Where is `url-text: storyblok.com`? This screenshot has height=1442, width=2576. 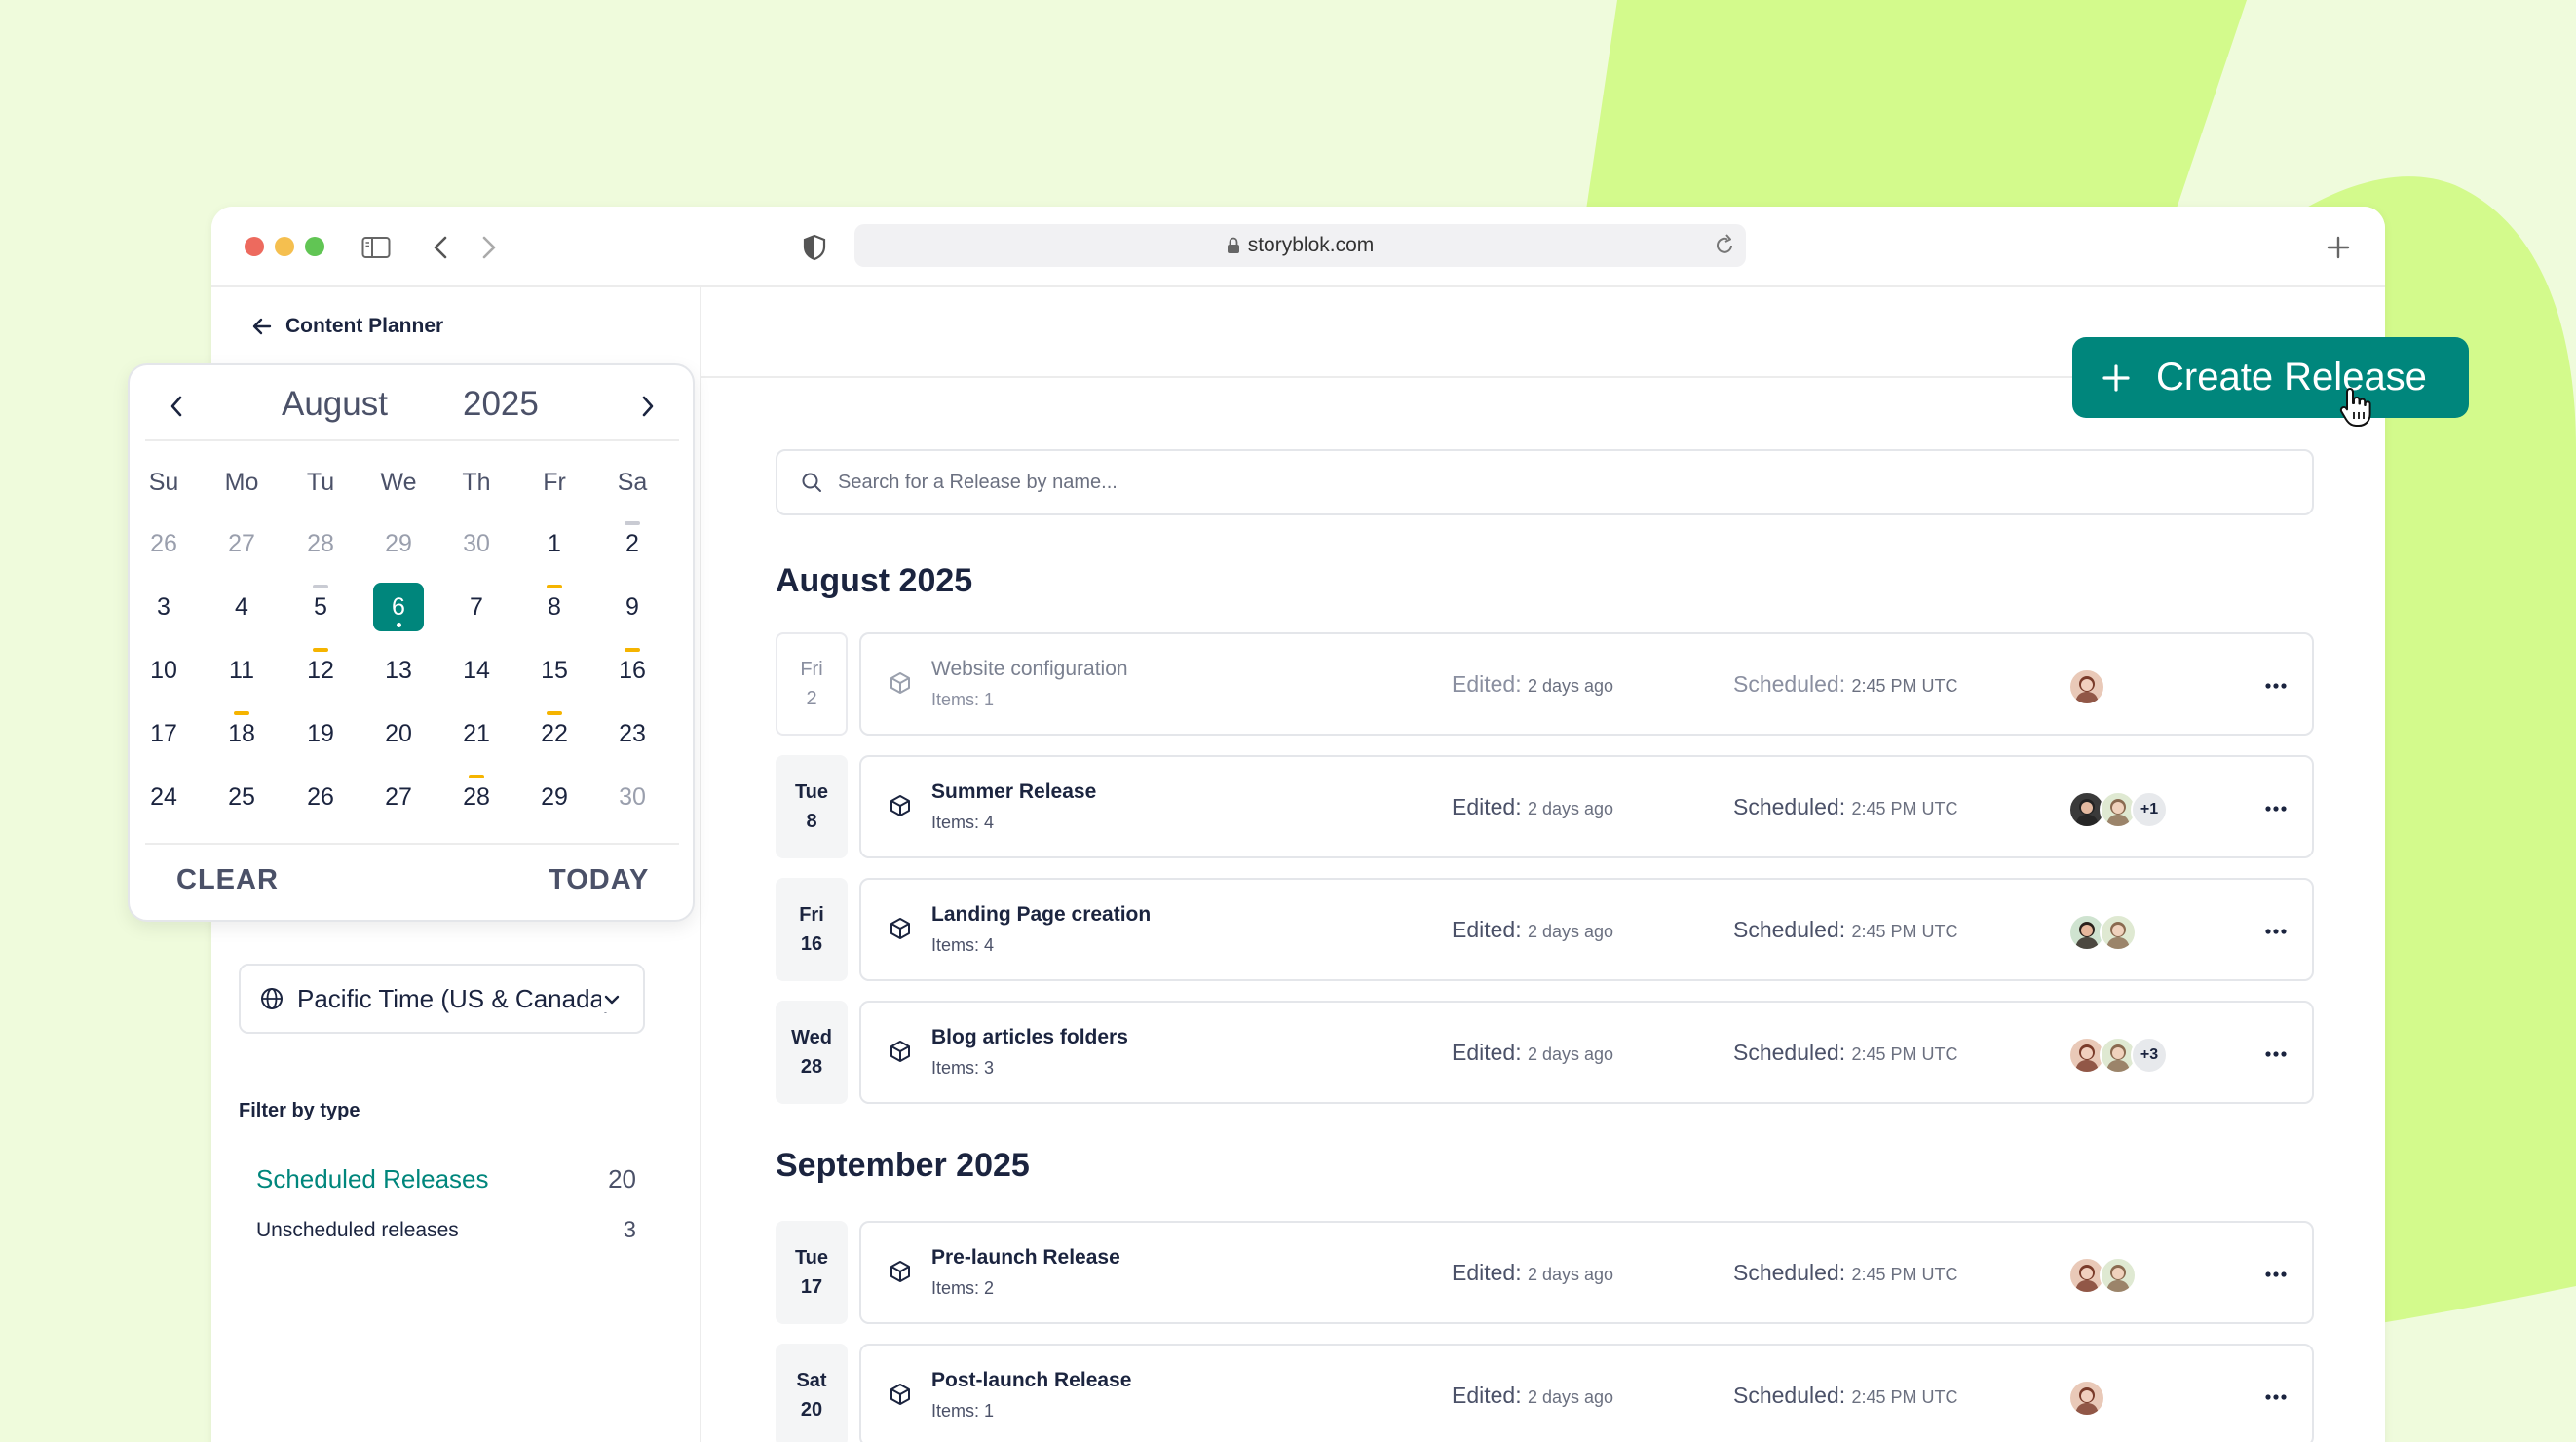 url-text: storyblok.com is located at coordinates (1311, 245).